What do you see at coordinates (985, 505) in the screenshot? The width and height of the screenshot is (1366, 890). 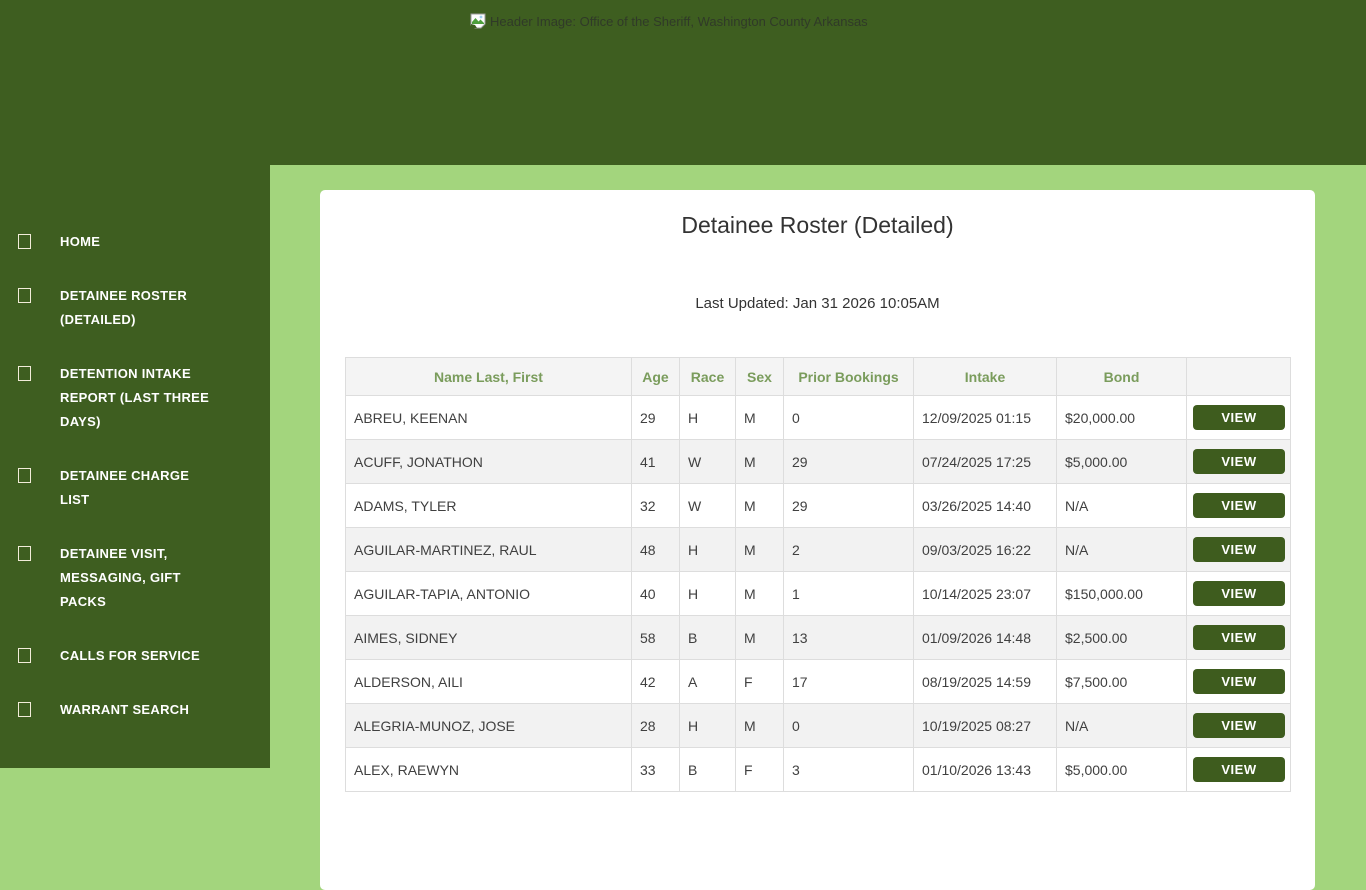 I see `cell-intake: 03/26/2025 14:40` at bounding box center [985, 505].